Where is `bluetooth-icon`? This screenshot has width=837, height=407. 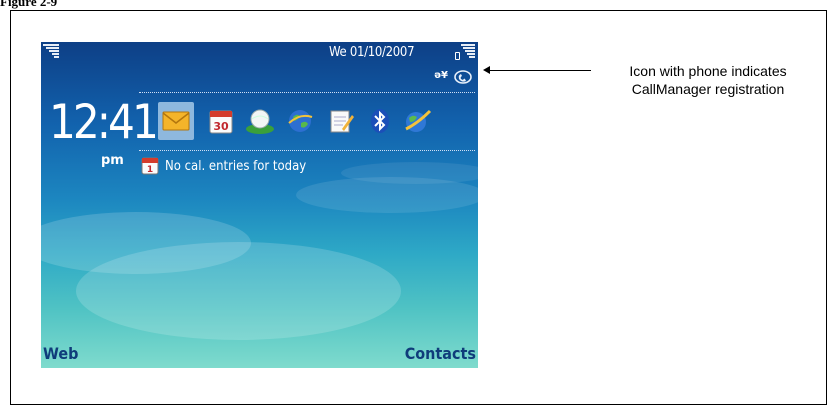
bluetooth-icon is located at coordinates (380, 121).